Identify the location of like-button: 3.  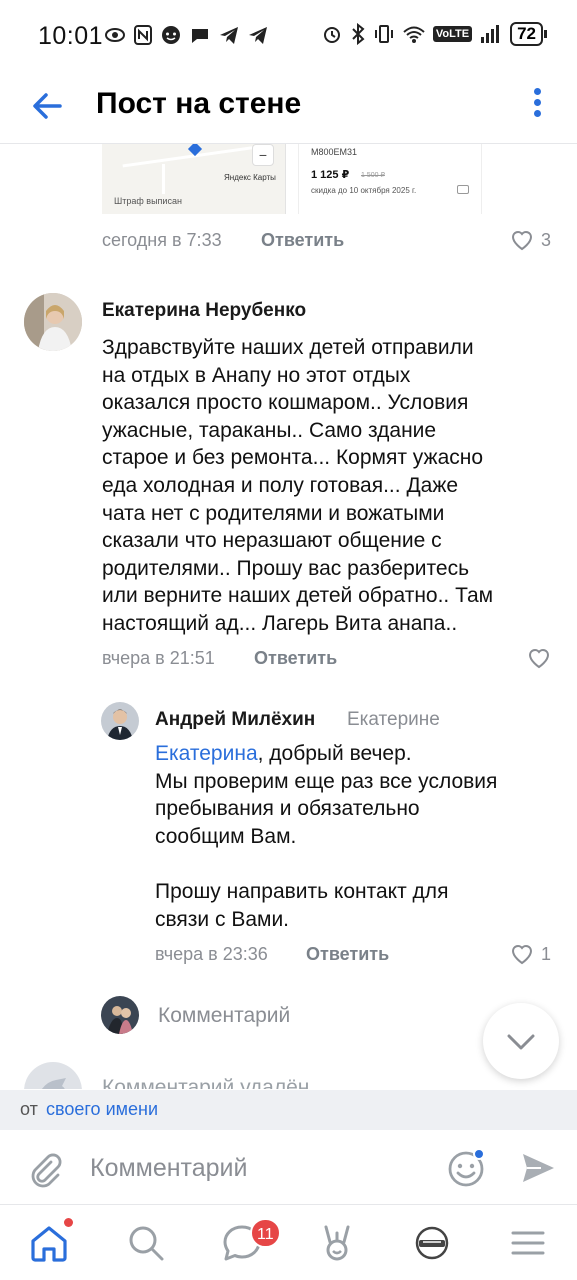
(530, 240).